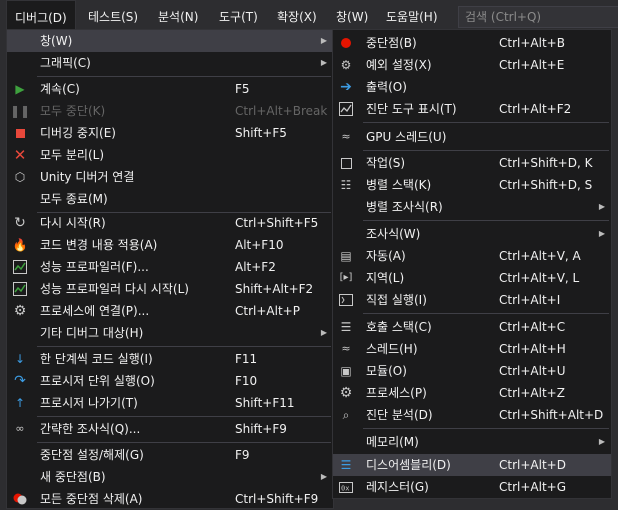 This screenshot has height=510, width=618. I want to click on menu-item-attach-unity: ⬡ Unity 디버거 연결, so click(170, 177).